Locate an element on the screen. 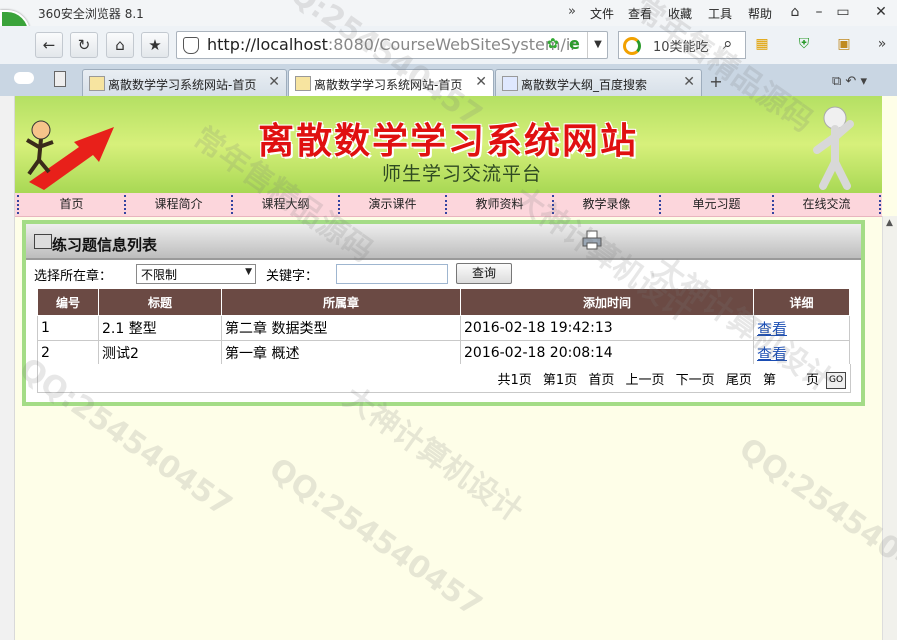 Image resolution: width=897 pixels, height=640 pixels. tab-baidu-search: 离散数学大纲_百度搜索 ✕ is located at coordinates (598, 83).